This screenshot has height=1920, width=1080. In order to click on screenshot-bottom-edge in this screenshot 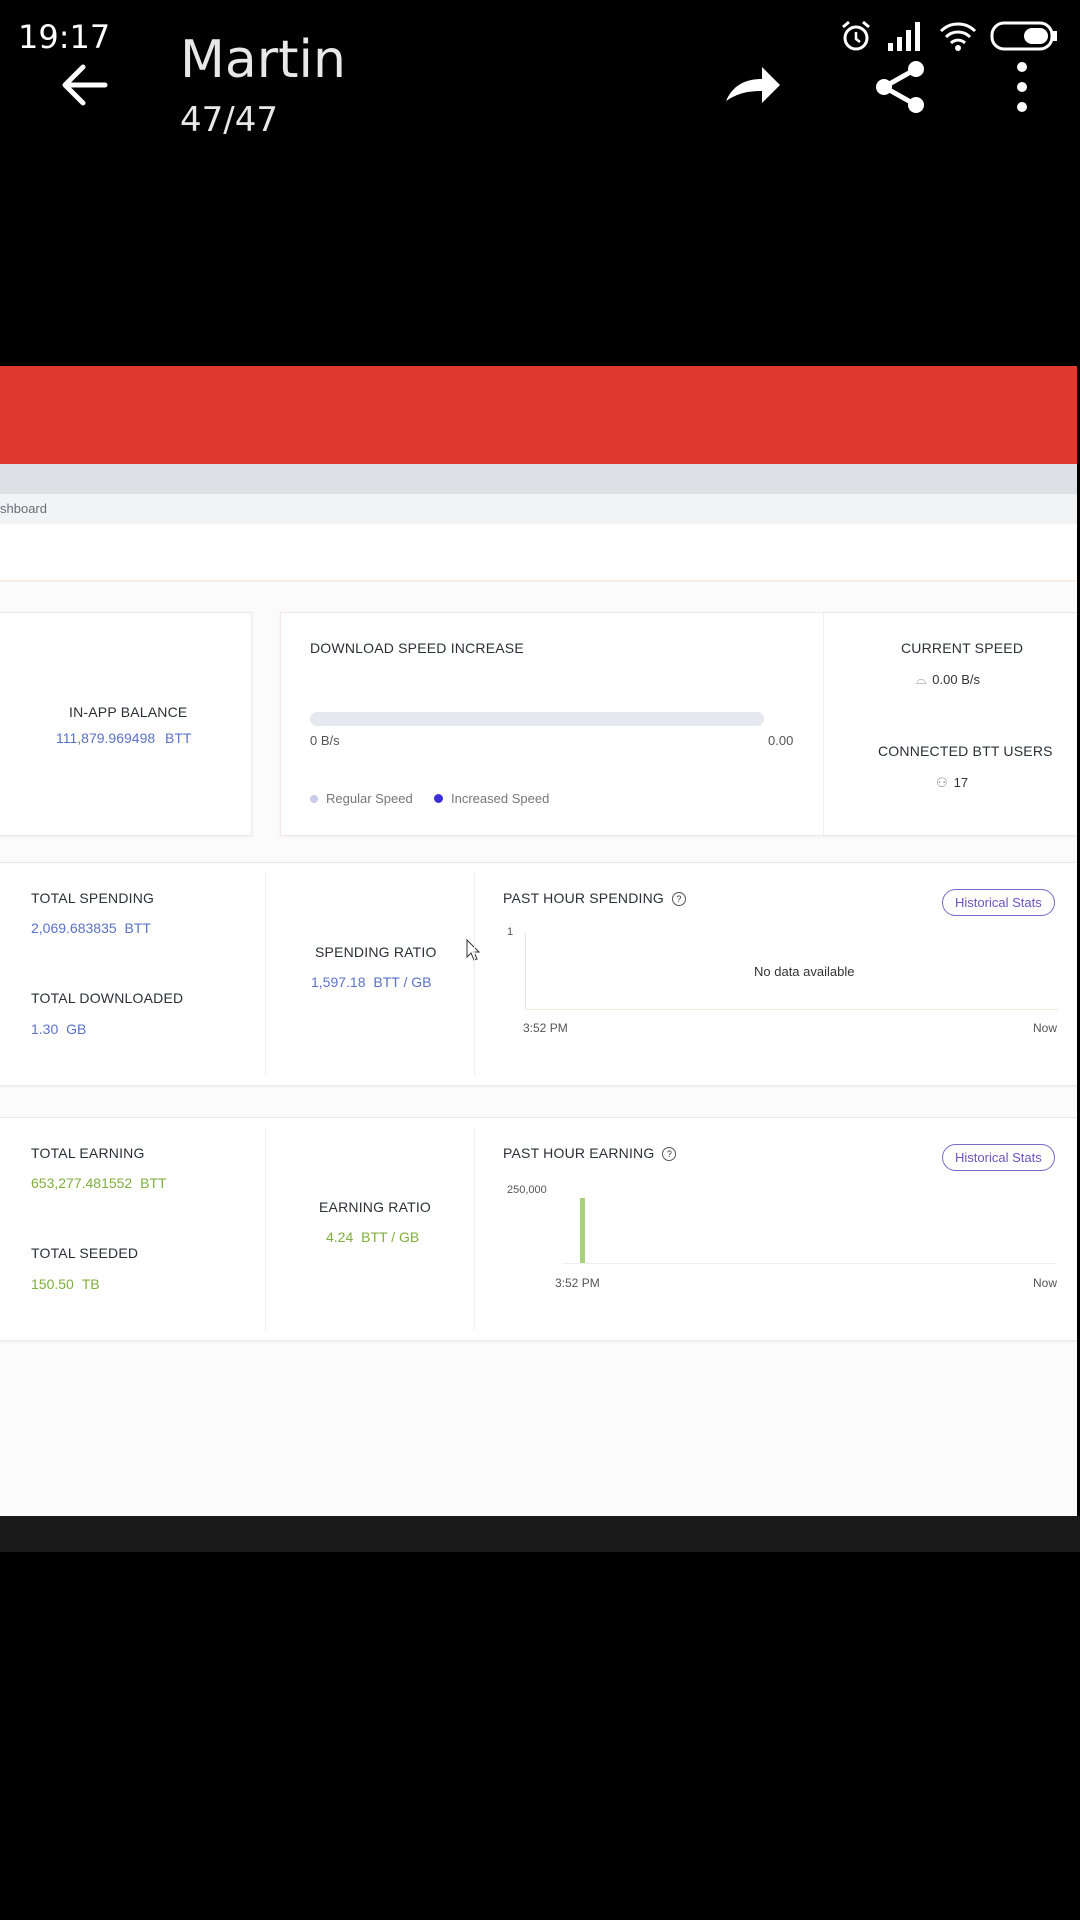, I will do `click(540, 1534)`.